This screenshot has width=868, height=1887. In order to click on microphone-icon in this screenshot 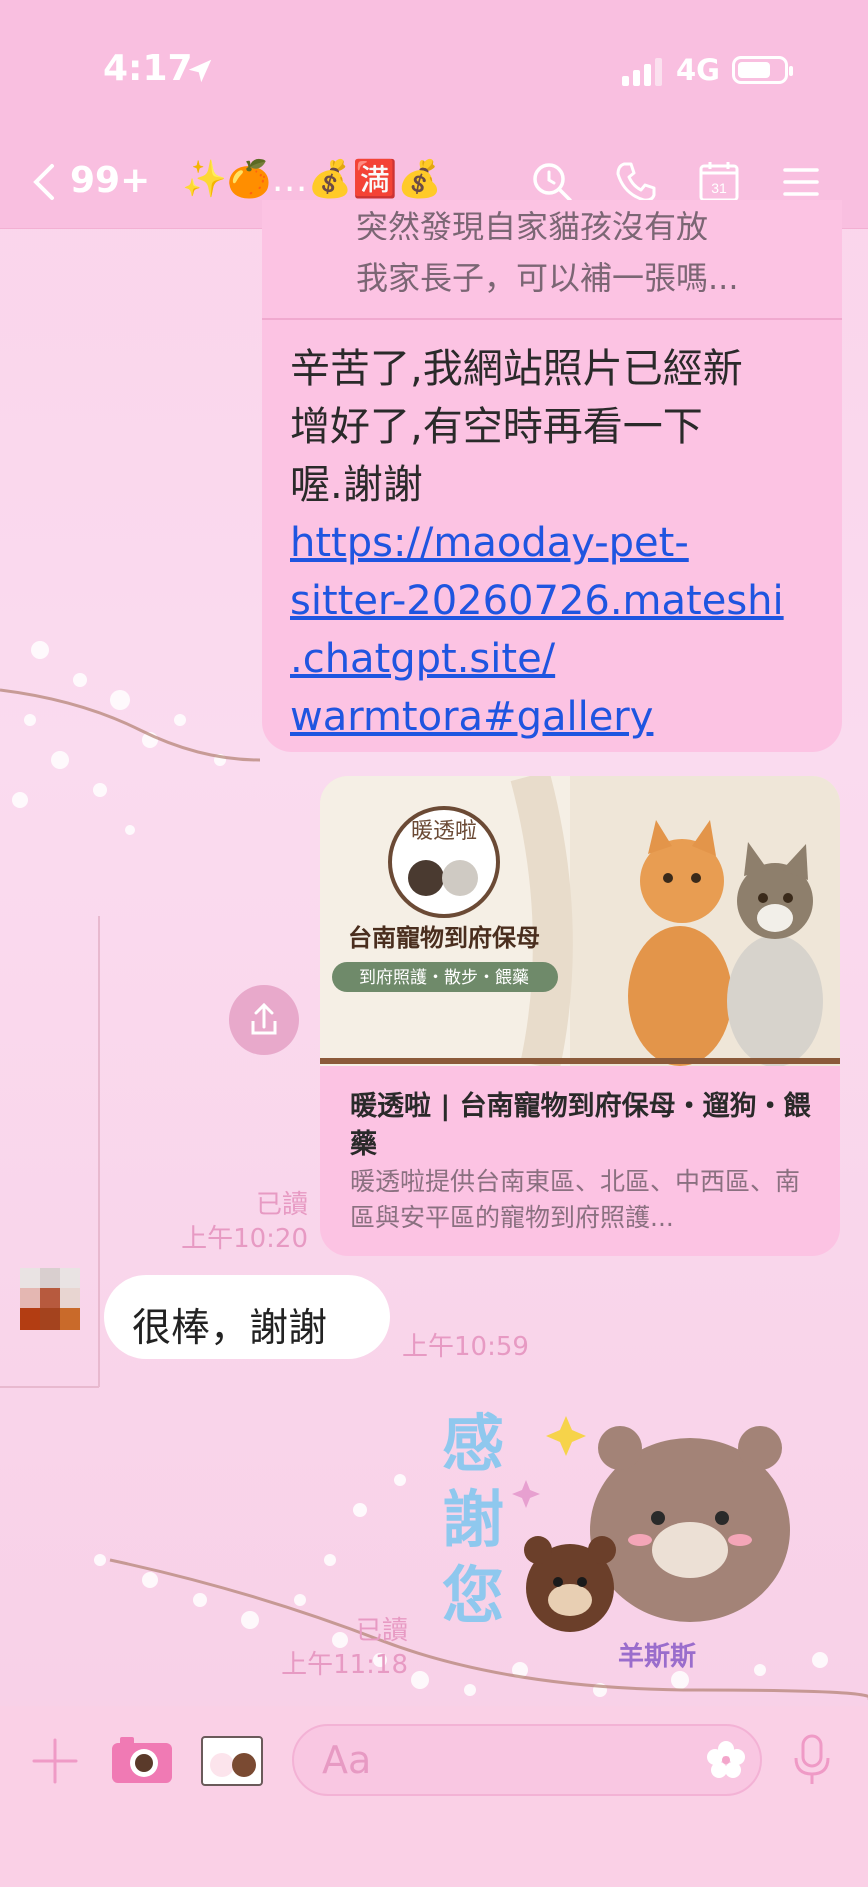, I will do `click(812, 1760)`.